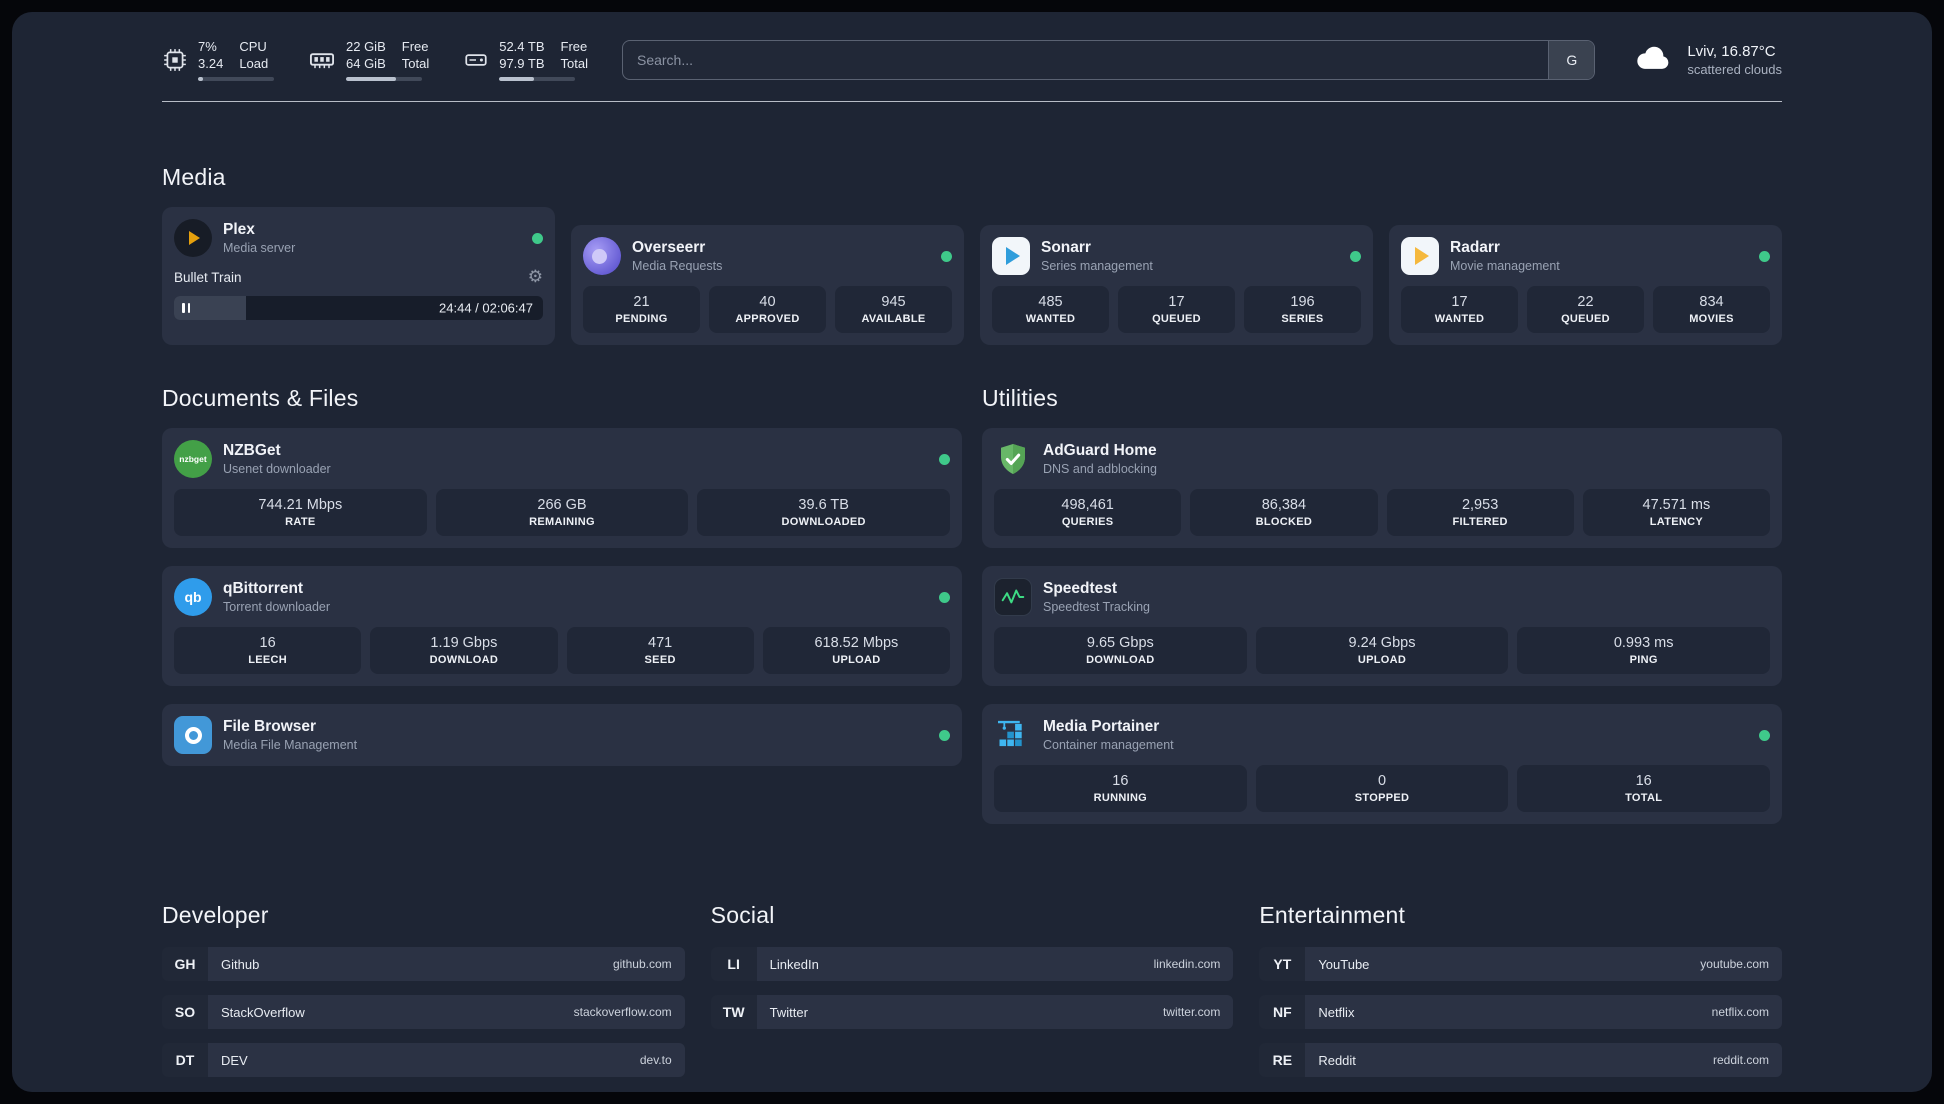  What do you see at coordinates (1087, 505) in the screenshot?
I see `stat-value: 498,461` at bounding box center [1087, 505].